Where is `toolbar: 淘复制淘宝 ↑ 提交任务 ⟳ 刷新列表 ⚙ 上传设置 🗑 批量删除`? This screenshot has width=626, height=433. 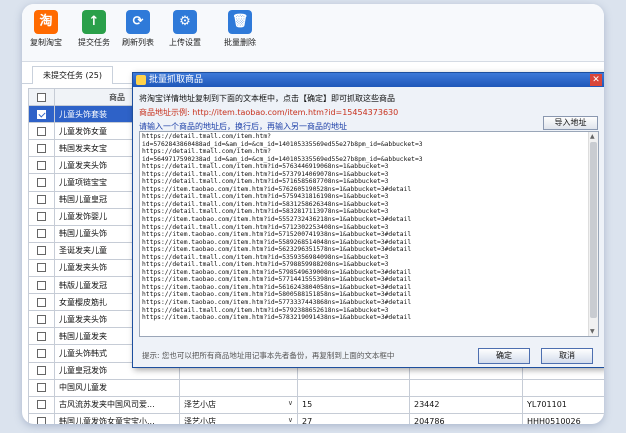
toolbar: 淘复制淘宝 ↑ 提交任务 ⟳ 刷新列表 ⚙ 上传设置 🗑 批量删除 is located at coordinates (313, 33).